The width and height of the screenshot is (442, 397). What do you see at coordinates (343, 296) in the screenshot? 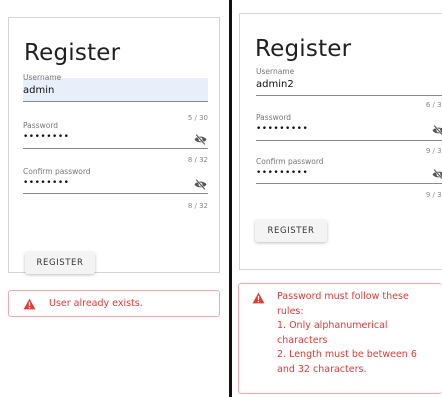
I see `error-line: Password must follow these` at bounding box center [343, 296].